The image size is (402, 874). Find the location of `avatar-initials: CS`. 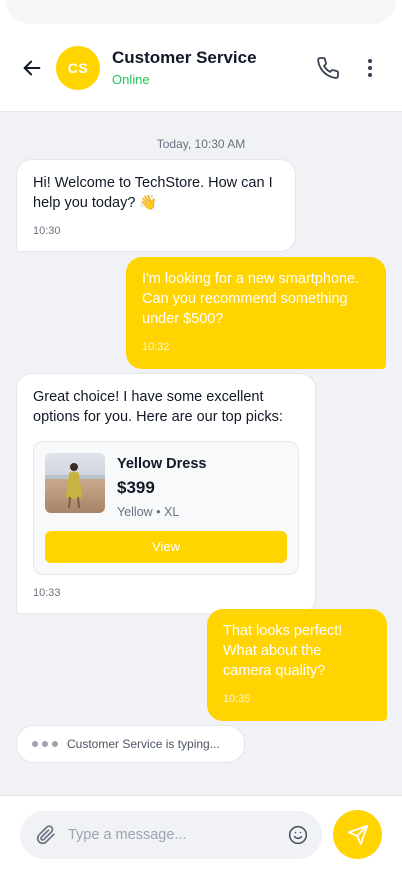

avatar-initials: CS is located at coordinates (78, 67).